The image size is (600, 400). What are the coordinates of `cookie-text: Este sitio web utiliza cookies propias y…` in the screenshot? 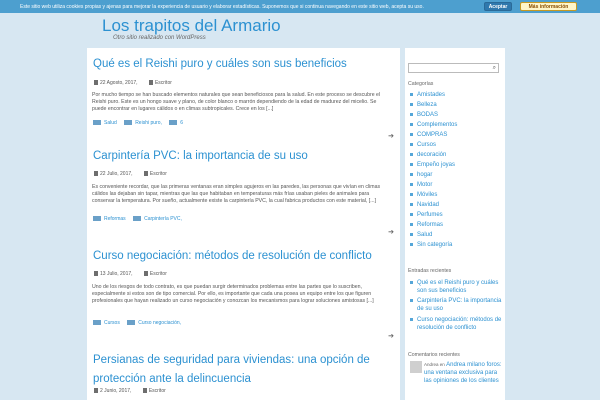 It's located at (222, 7).